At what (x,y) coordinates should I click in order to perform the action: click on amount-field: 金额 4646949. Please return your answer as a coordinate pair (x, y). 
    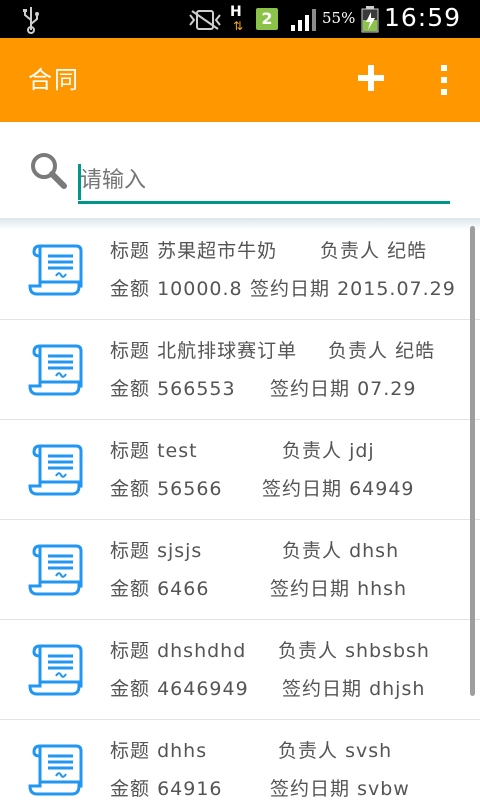
    Looking at the image, I should click on (179, 687).